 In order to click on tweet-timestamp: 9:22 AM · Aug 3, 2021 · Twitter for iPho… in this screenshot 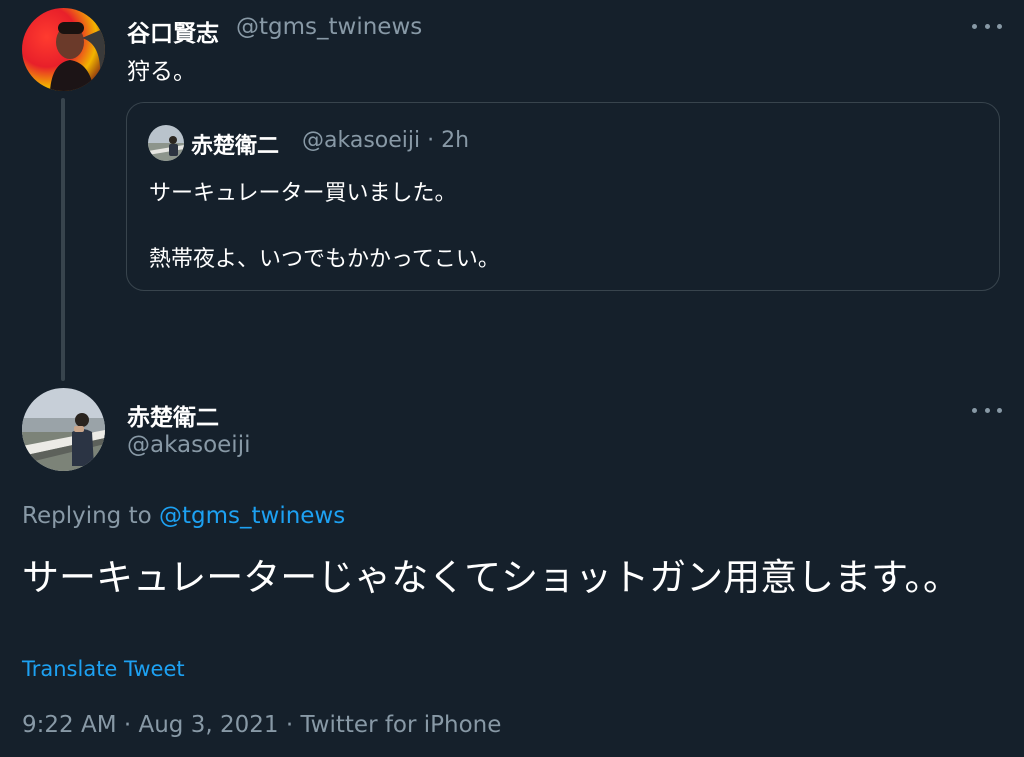, I will do `click(261, 725)`.